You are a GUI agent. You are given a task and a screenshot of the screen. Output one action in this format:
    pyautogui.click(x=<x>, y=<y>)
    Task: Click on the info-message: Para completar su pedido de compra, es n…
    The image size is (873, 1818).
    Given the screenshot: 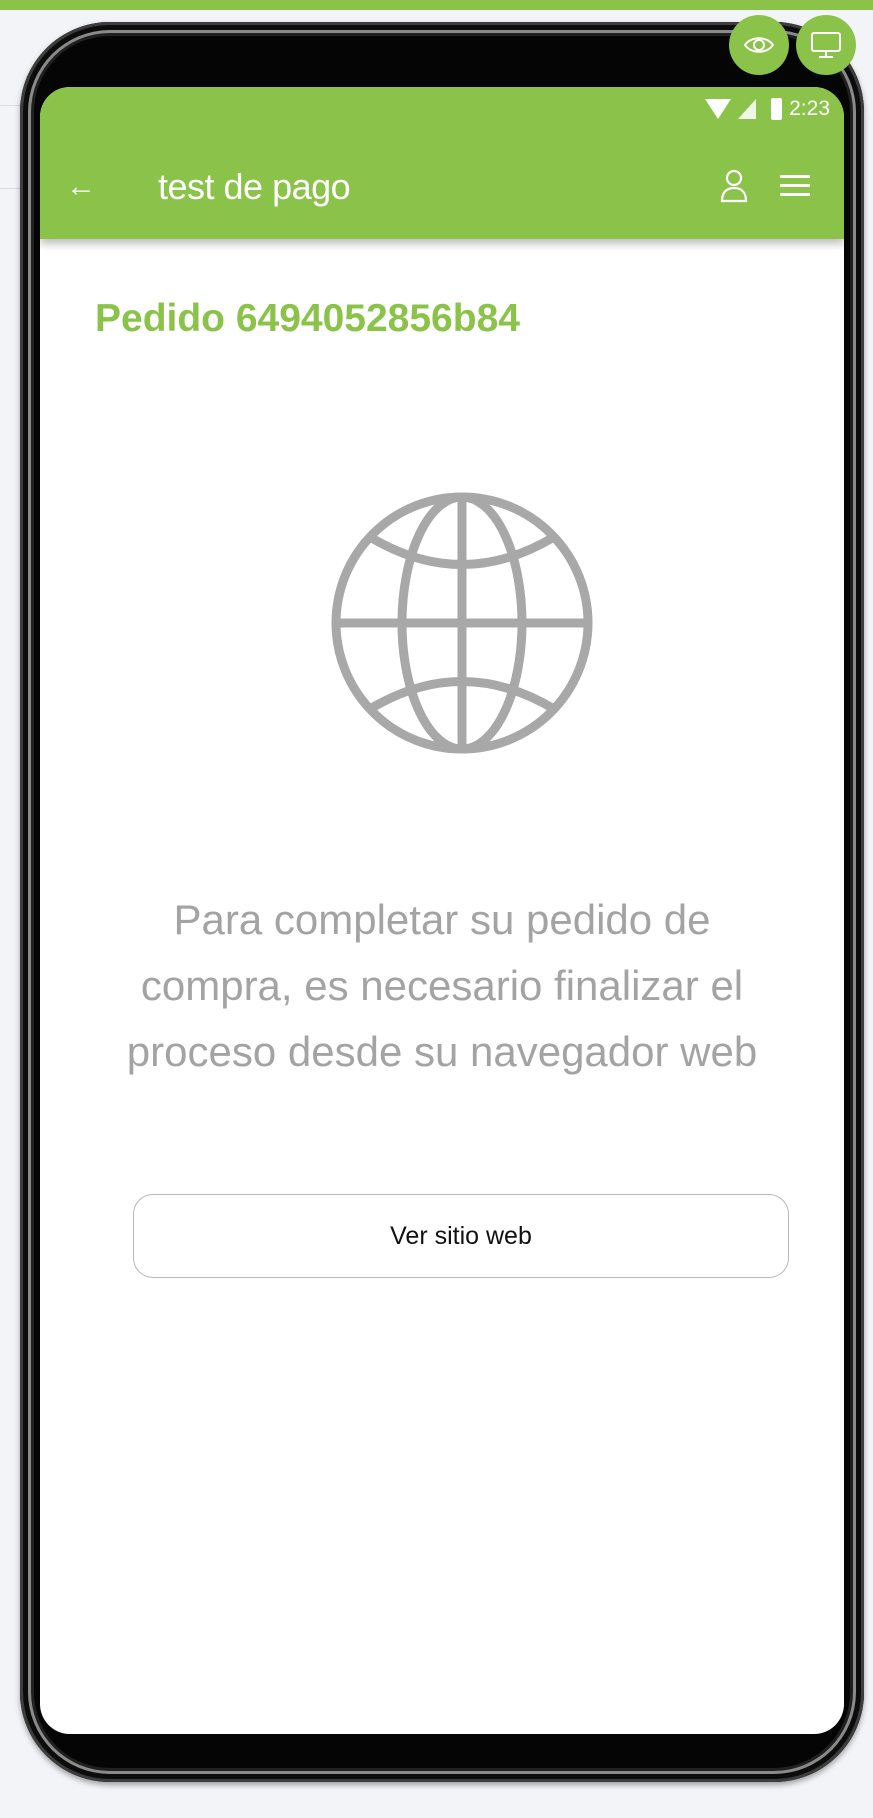 What is the action you would take?
    pyautogui.click(x=442, y=986)
    